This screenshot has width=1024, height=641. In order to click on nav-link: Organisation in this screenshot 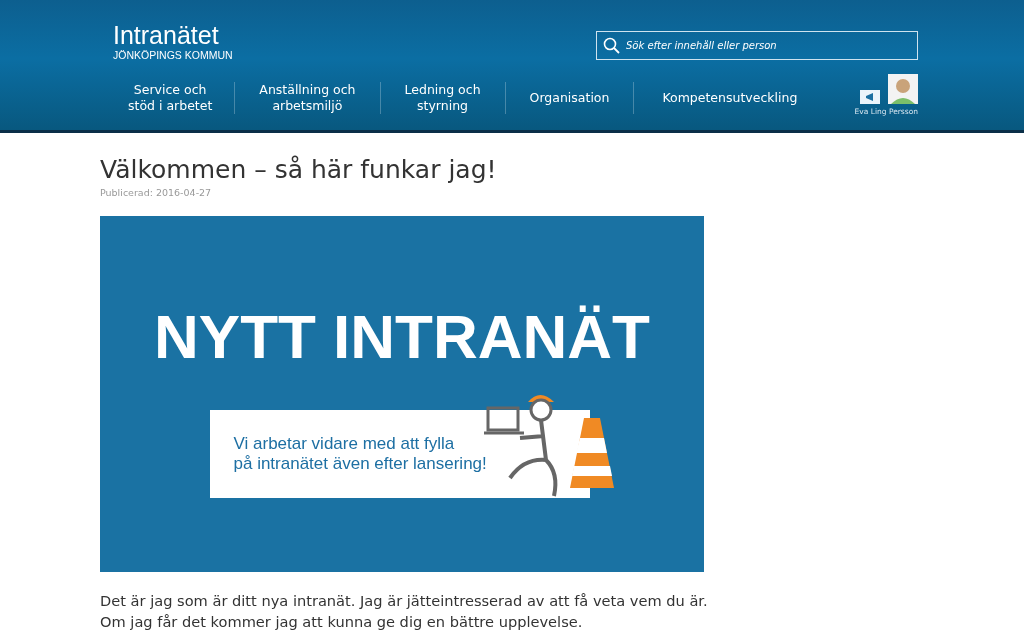, I will do `click(569, 98)`.